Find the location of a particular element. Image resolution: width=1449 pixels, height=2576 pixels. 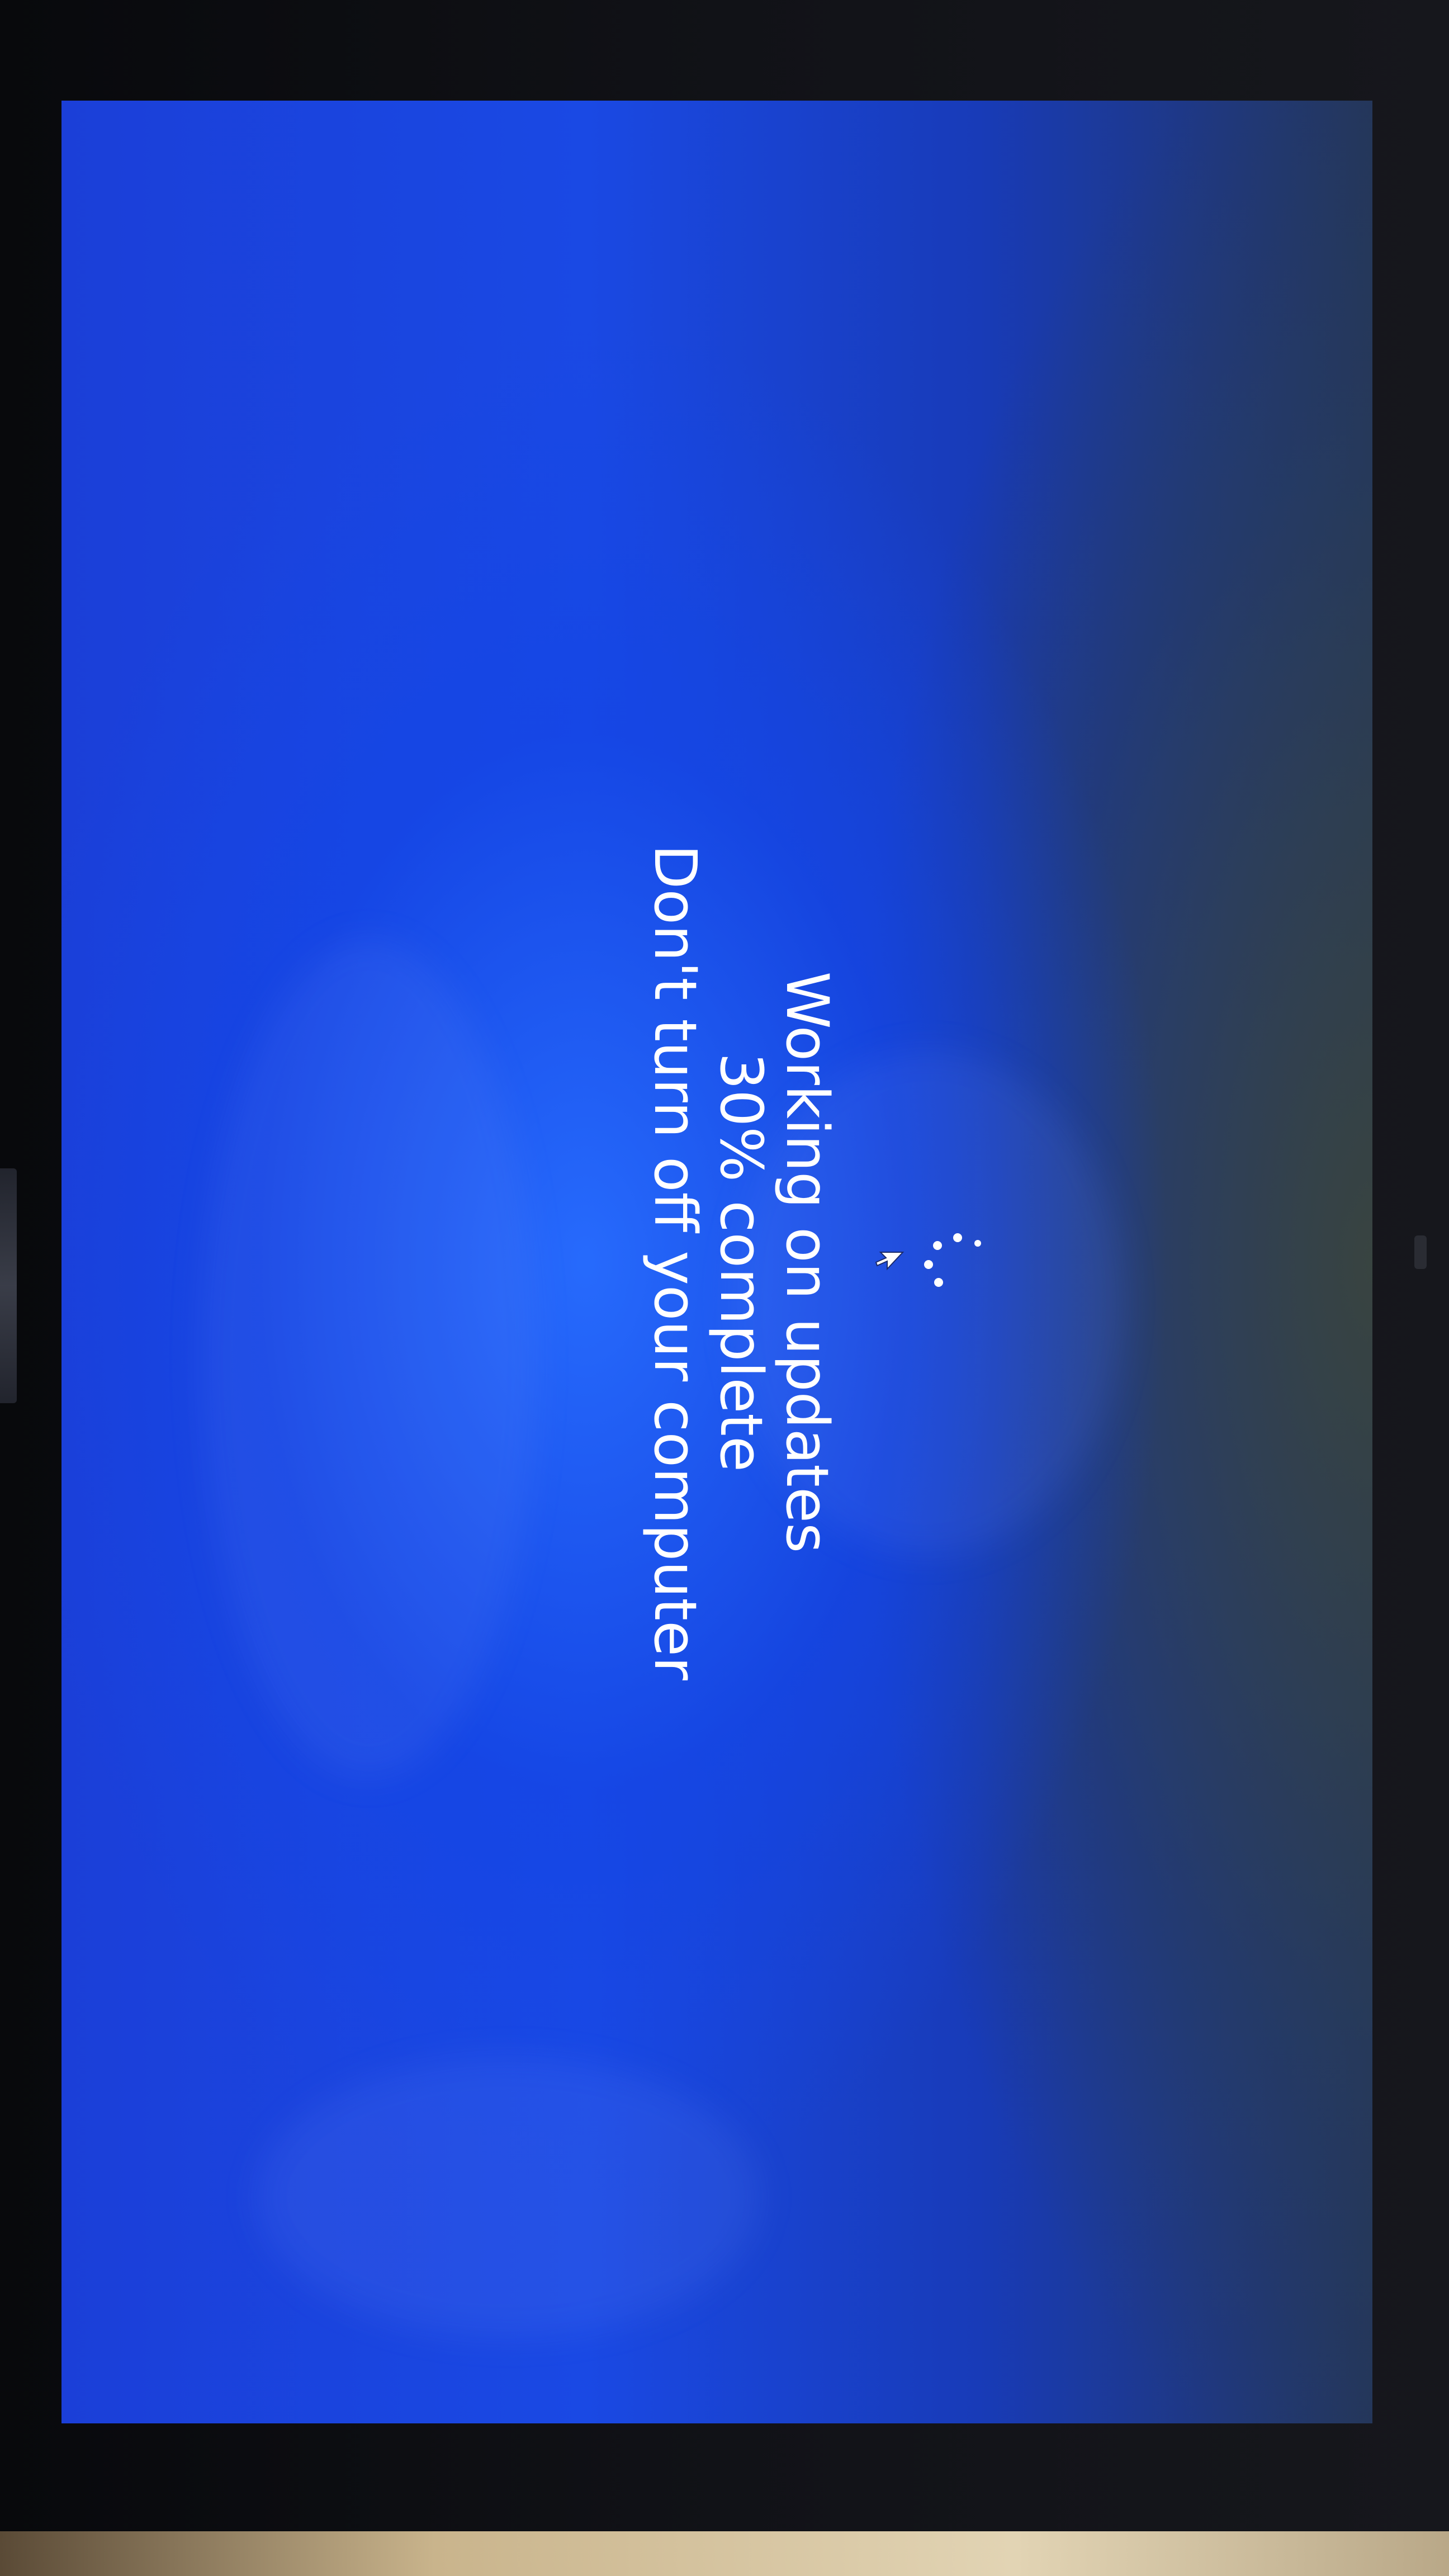

loading-spinner-icon is located at coordinates (957, 1263).